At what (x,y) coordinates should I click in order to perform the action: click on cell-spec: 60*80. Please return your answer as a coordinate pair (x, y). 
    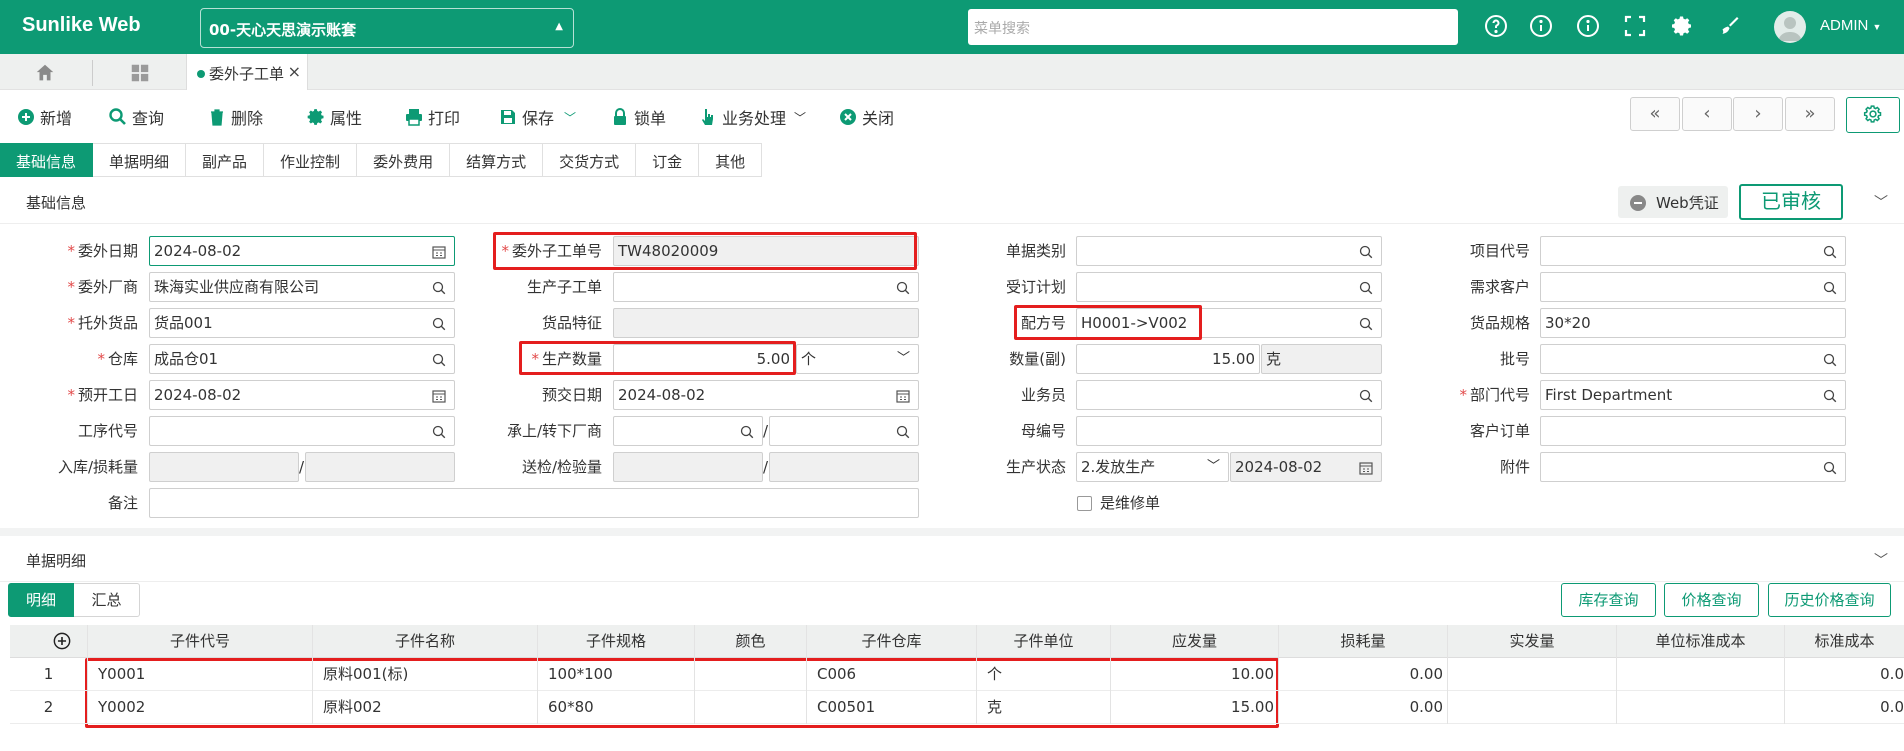
    Looking at the image, I should click on (616, 707).